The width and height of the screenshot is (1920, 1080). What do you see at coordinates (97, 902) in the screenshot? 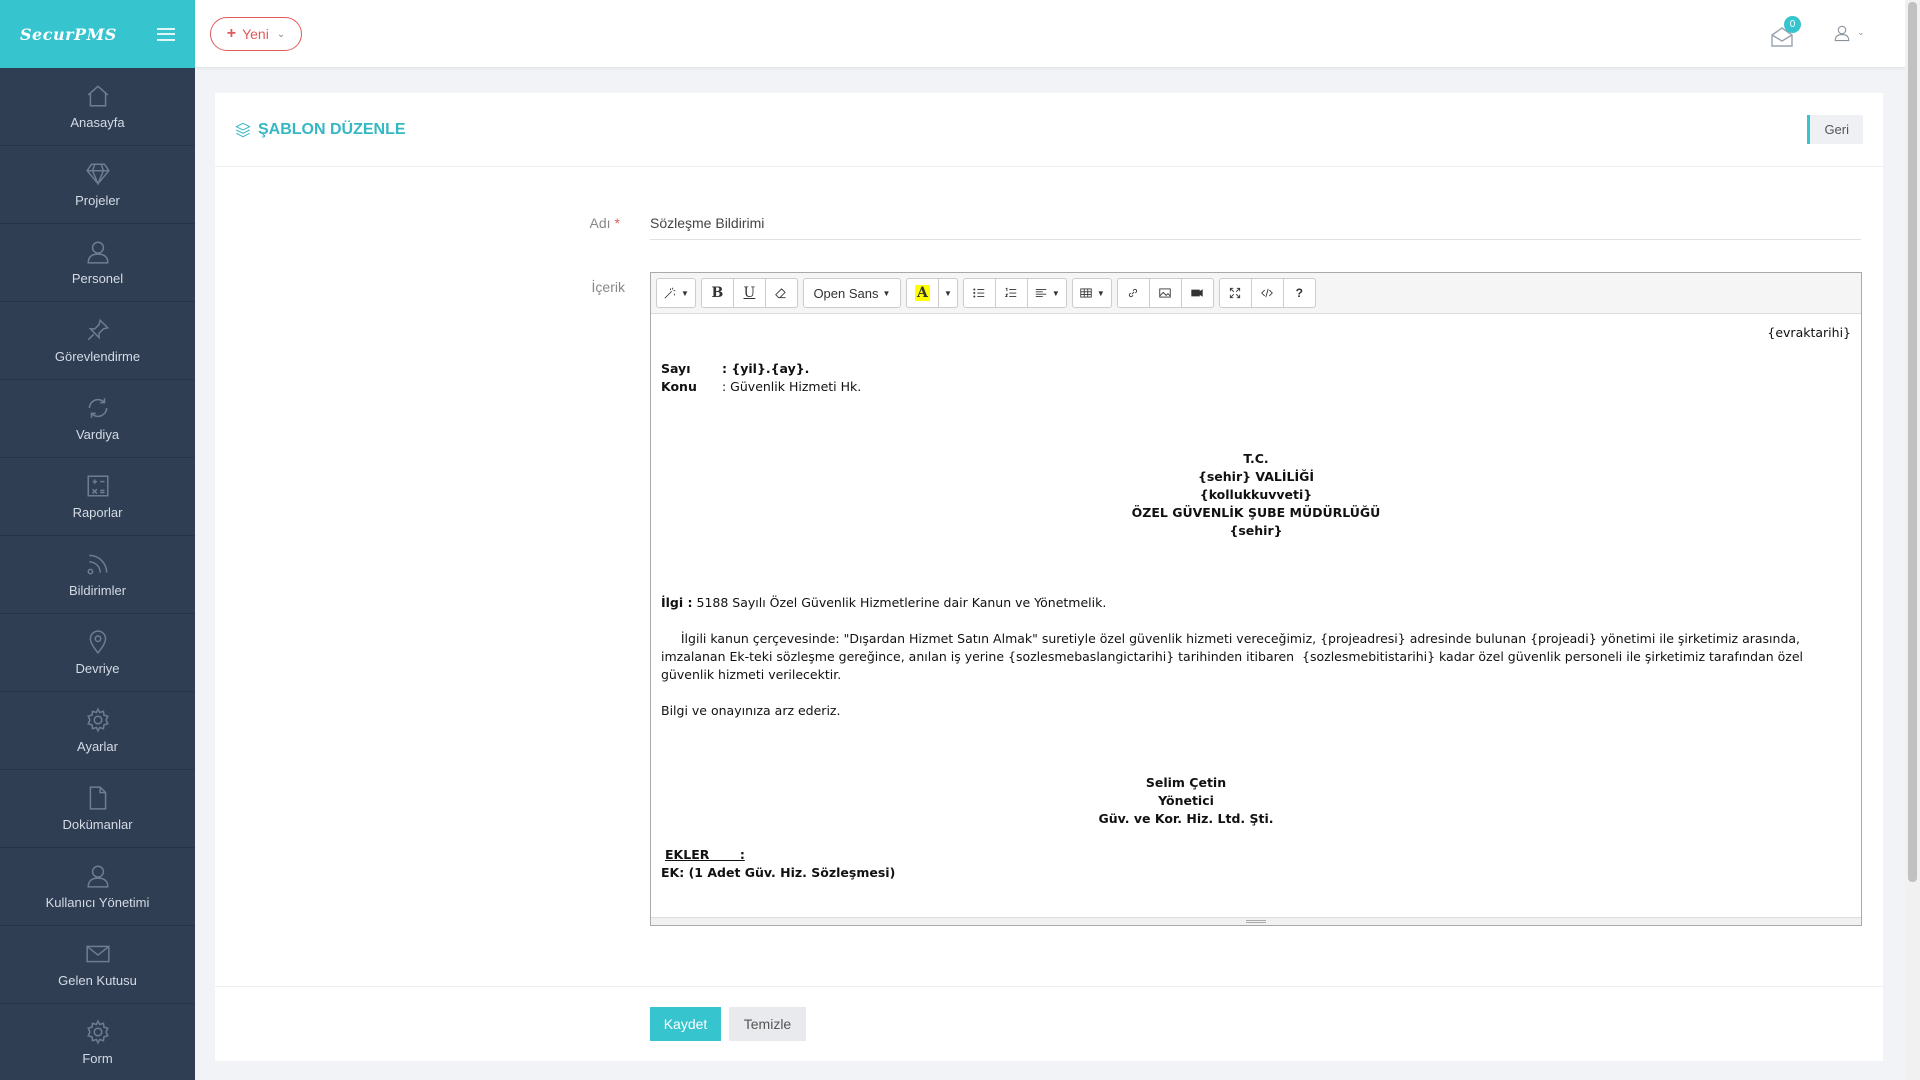
I see `sidebar-item-label: Kullanıcı Yönetimi` at bounding box center [97, 902].